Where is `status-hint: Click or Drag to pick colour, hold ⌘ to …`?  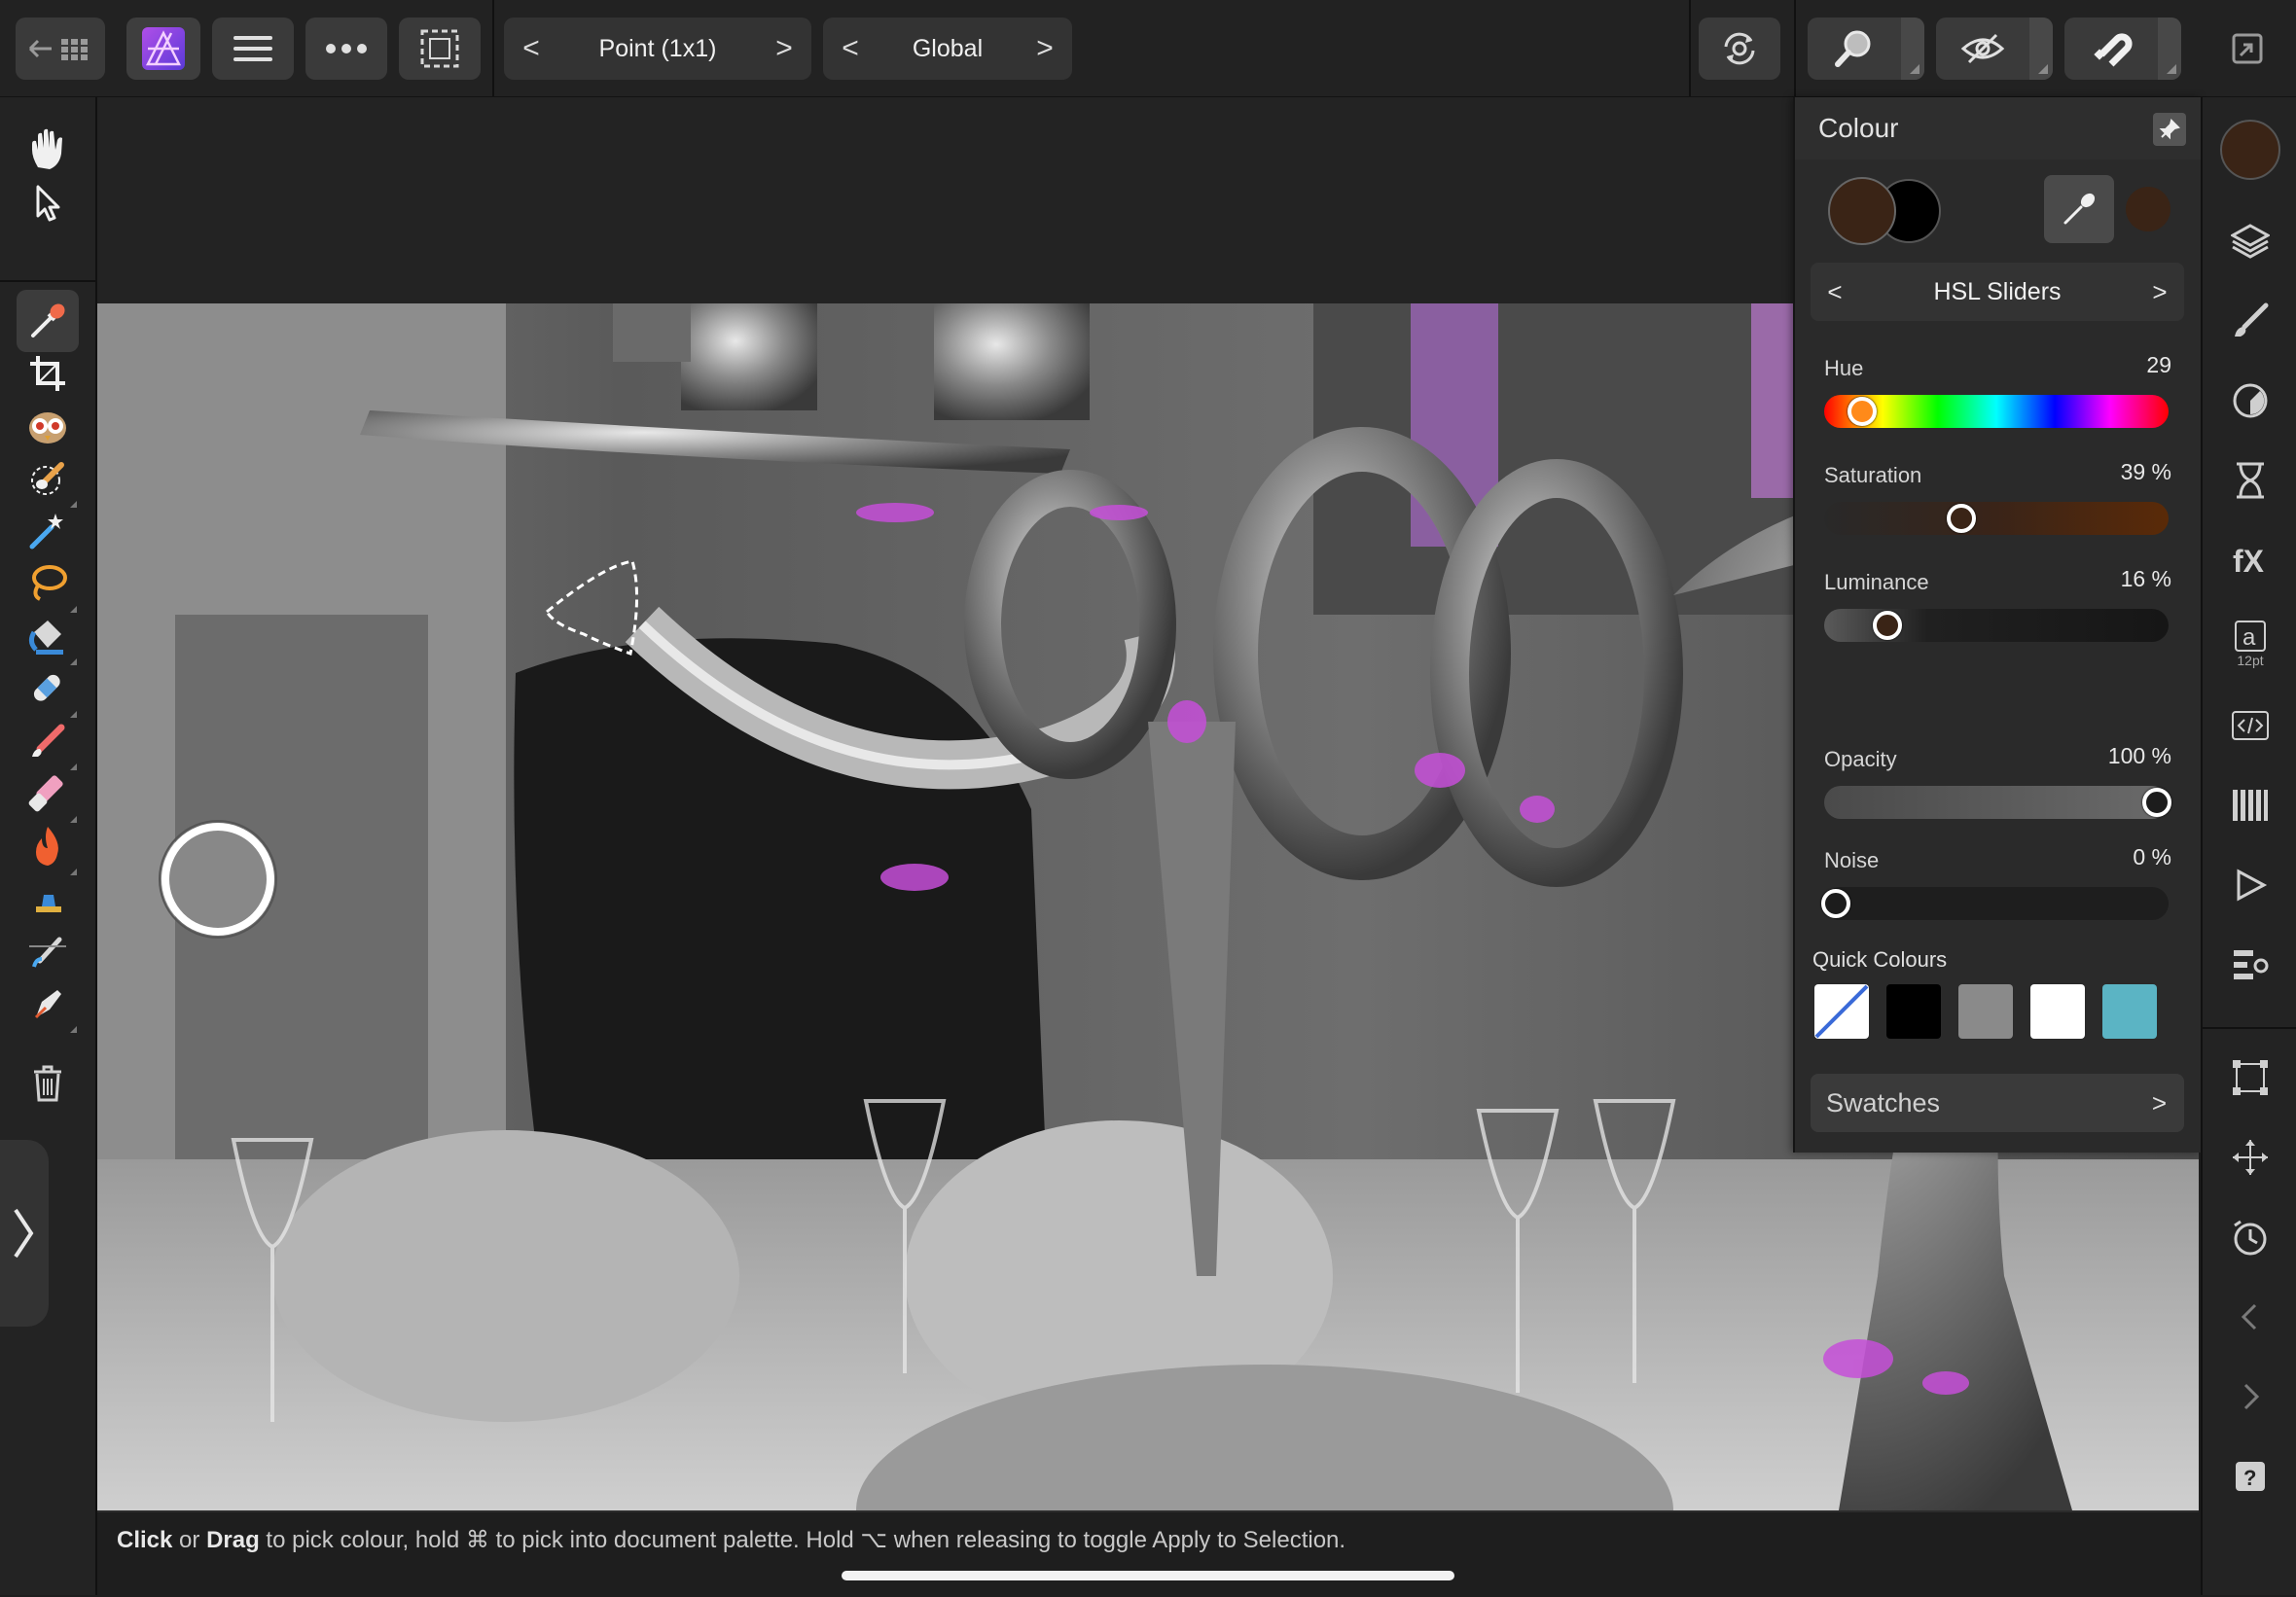
status-hint: Click or Drag to pick colour, hold ⌘ to … is located at coordinates (731, 1540).